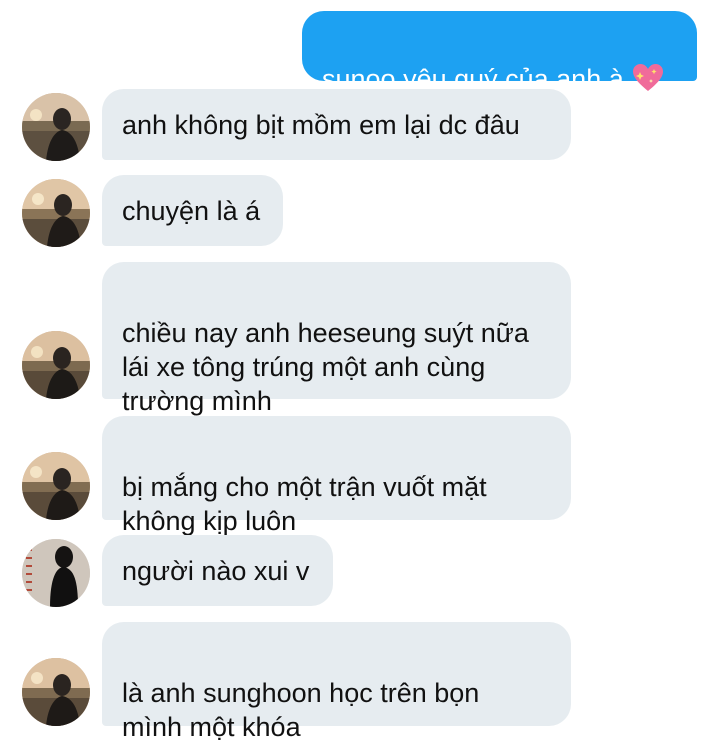 The height and width of the screenshot is (744, 719). Describe the element at coordinates (648, 78) in the screenshot. I see `sparkling-heart-icon` at that location.